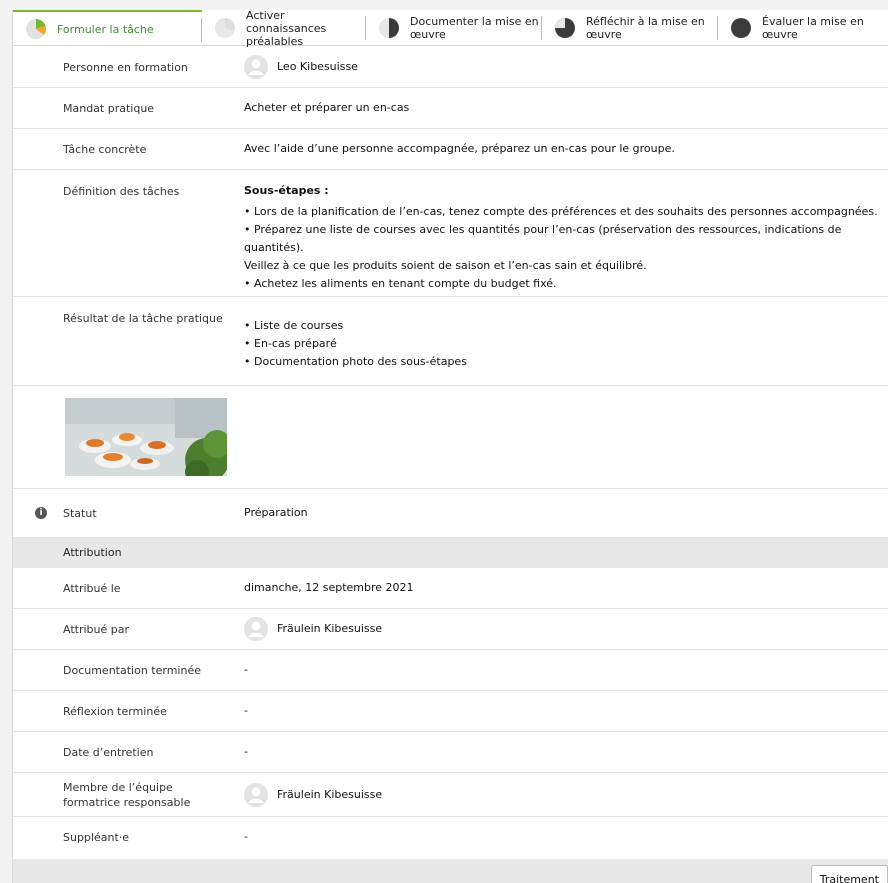  Describe the element at coordinates (450, 553) in the screenshot. I see `attribution-section-header: Attribution` at that location.